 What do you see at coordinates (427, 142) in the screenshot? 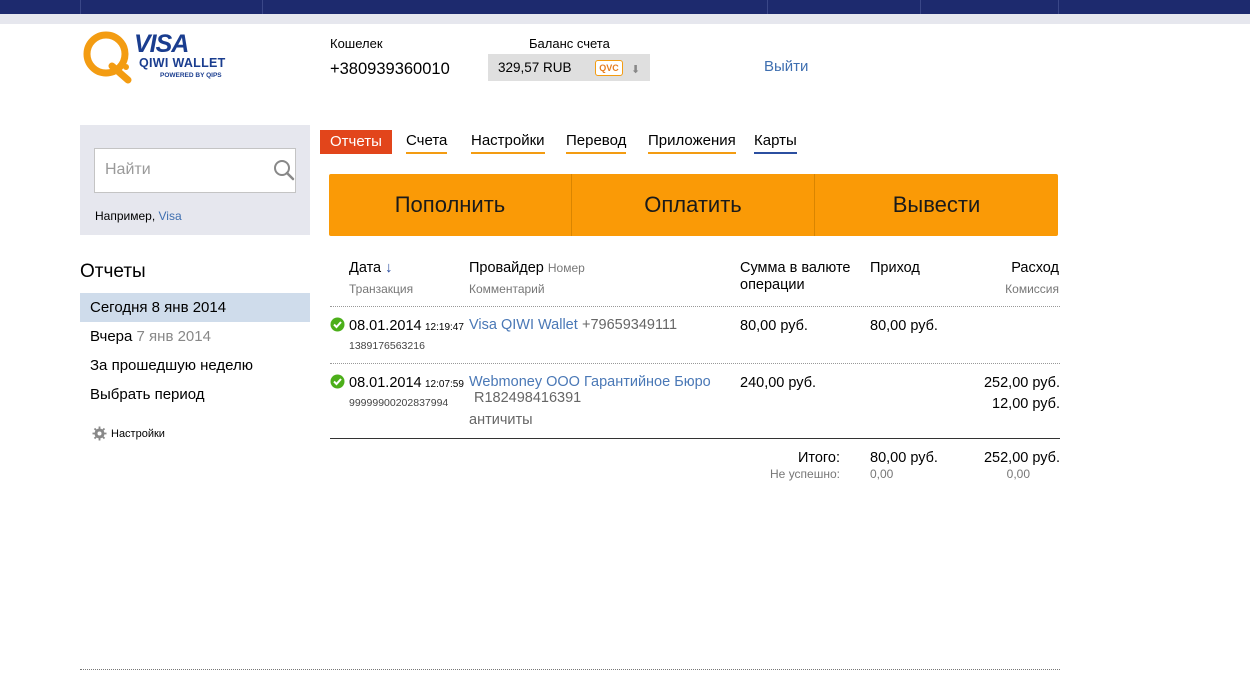
I see `tab-accounts: Счета` at bounding box center [427, 142].